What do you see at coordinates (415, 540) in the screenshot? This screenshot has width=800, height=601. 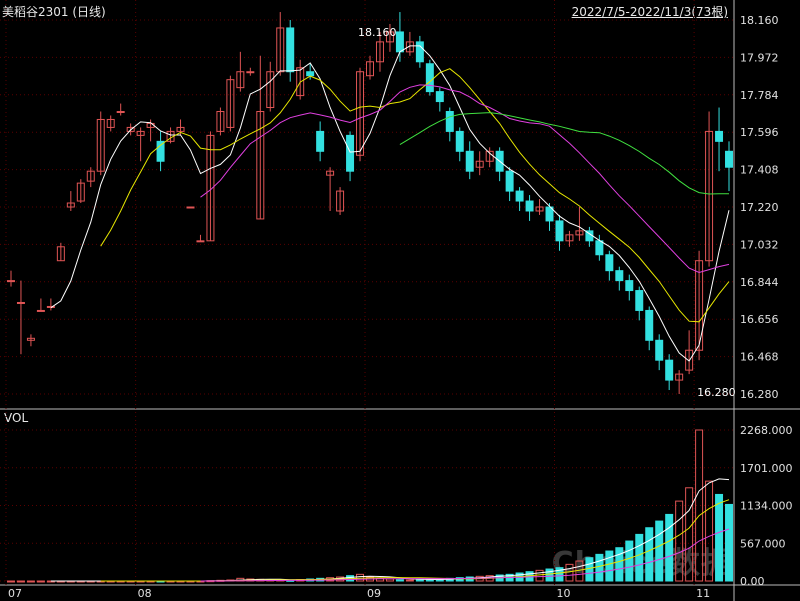 I see `volume-ma10-line` at bounding box center [415, 540].